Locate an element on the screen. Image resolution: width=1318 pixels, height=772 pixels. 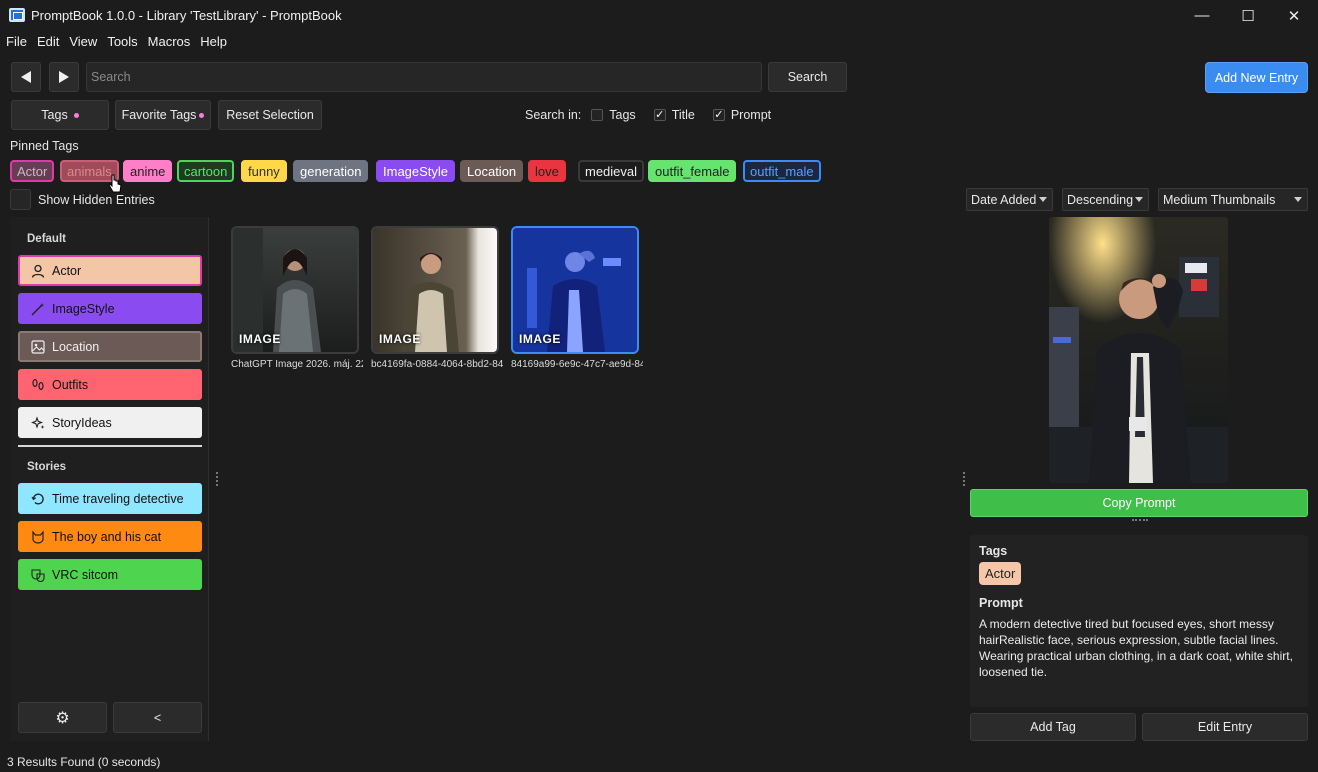
sidebar-item-imagestyle: ImageStyle is located at coordinates (110, 308).